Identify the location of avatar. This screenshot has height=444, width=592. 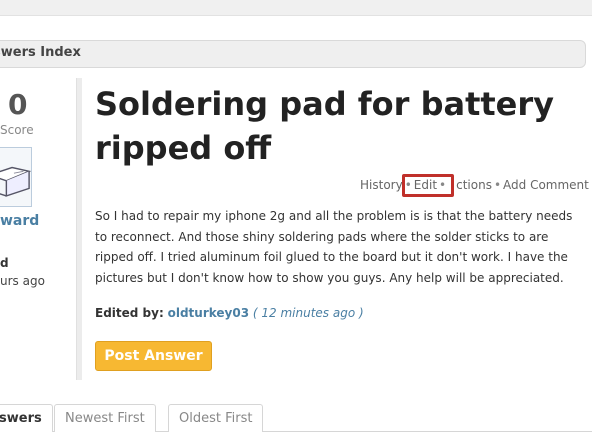
(16, 177).